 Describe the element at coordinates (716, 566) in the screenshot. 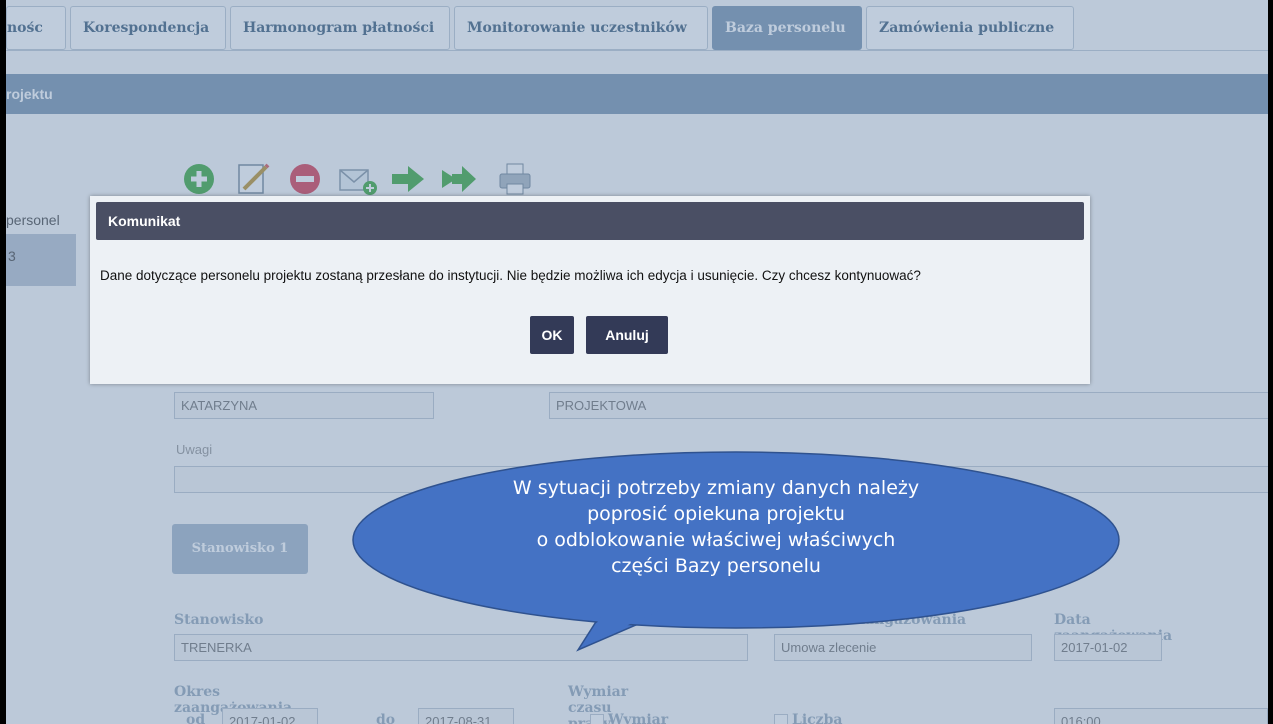

I see `callout-line-4: części Bazy personelu` at that location.